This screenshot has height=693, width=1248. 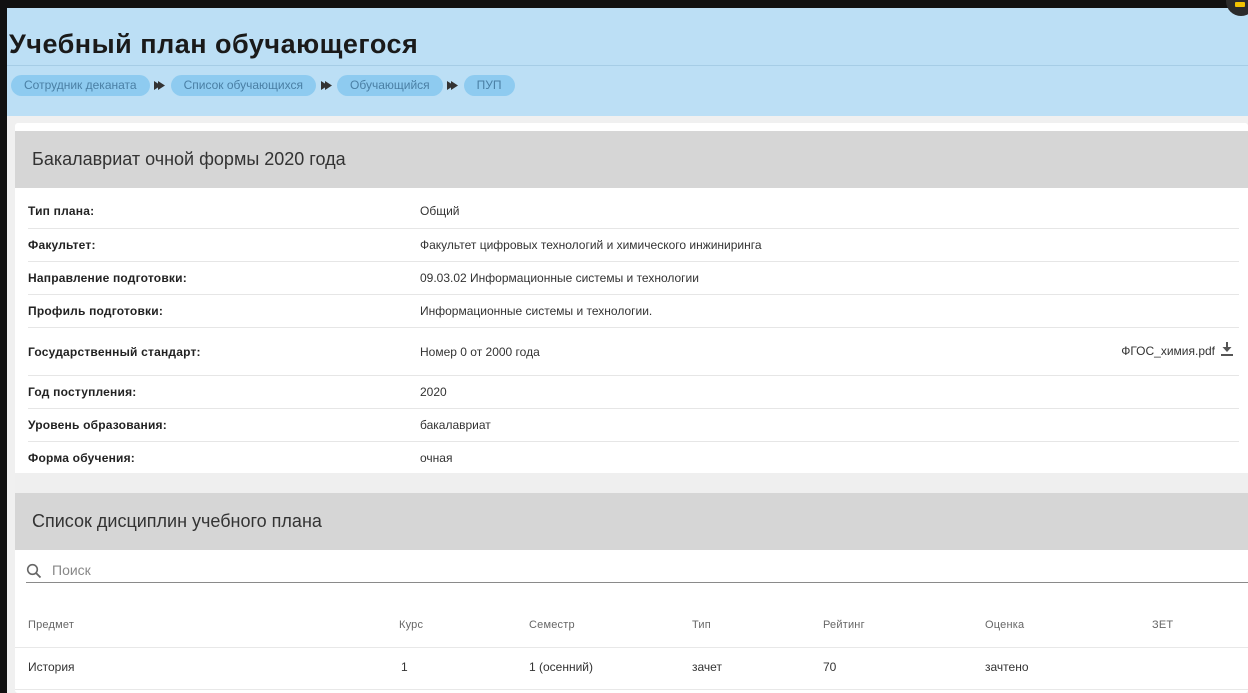 What do you see at coordinates (390, 85) in the screenshot?
I see `breadcrumb-item-student: Обучающийся` at bounding box center [390, 85].